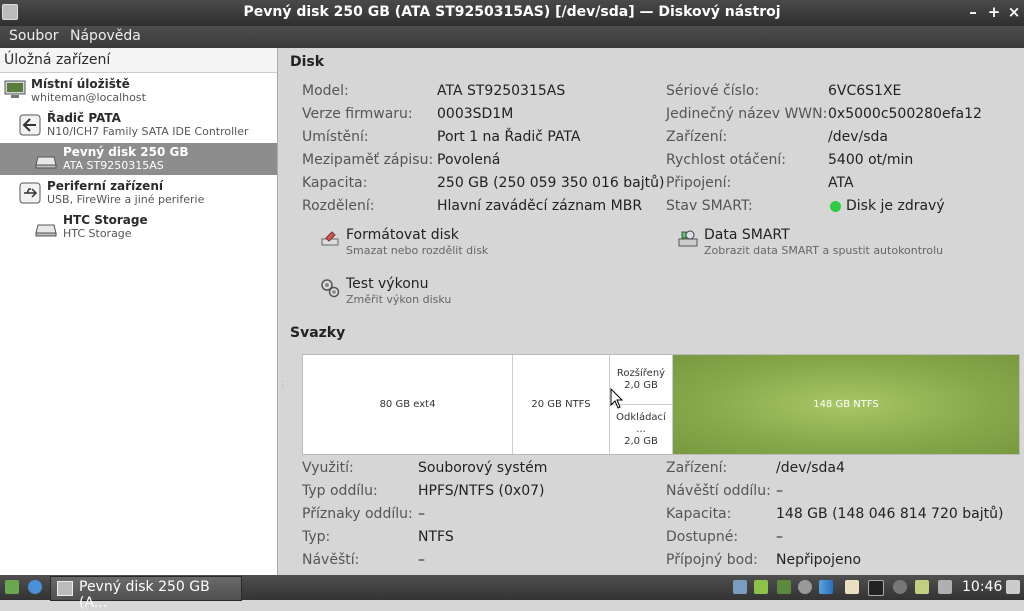 The image size is (1024, 611). What do you see at coordinates (747, 114) in the screenshot?
I see `wwn-label: Jedinečný název WWN:` at bounding box center [747, 114].